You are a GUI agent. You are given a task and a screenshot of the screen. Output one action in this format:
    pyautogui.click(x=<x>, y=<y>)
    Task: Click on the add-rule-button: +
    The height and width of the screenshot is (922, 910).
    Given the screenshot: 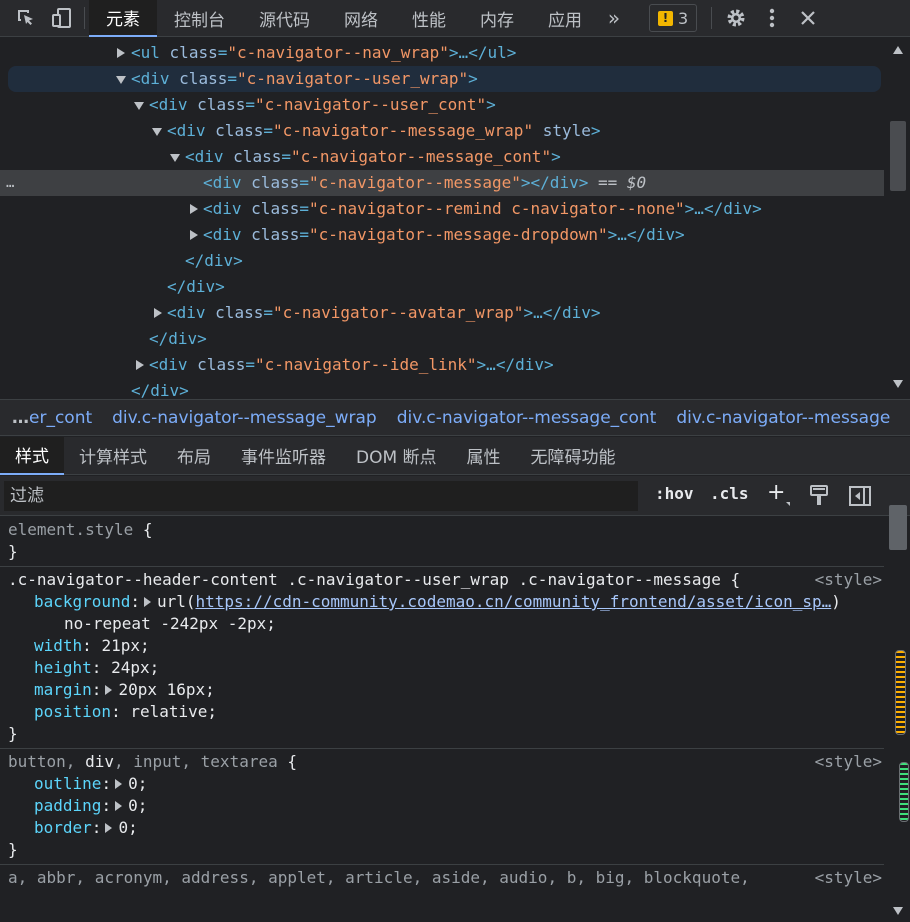 What is the action you would take?
    pyautogui.click(x=776, y=492)
    